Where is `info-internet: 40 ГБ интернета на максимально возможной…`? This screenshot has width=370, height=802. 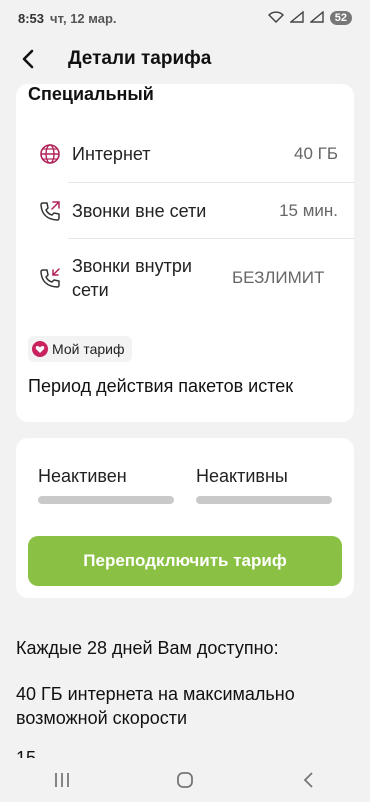
info-internet: 40 ГБ интернета на максимально возможной… is located at coordinates (155, 706).